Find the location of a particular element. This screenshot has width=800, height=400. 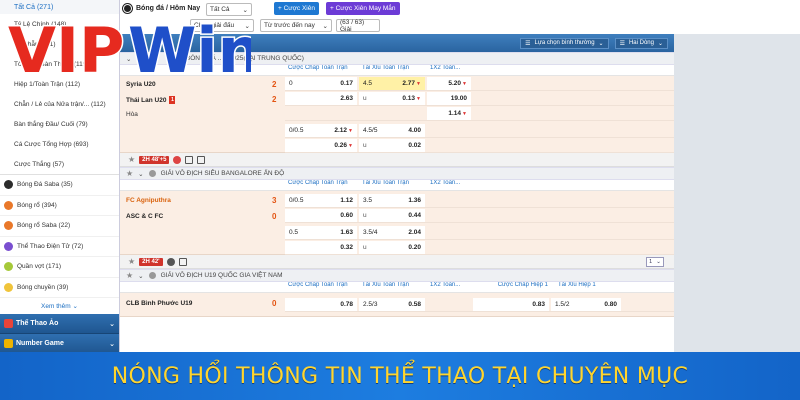

1x2-odds-cell: 1.14 ▼ is located at coordinates (449, 113).